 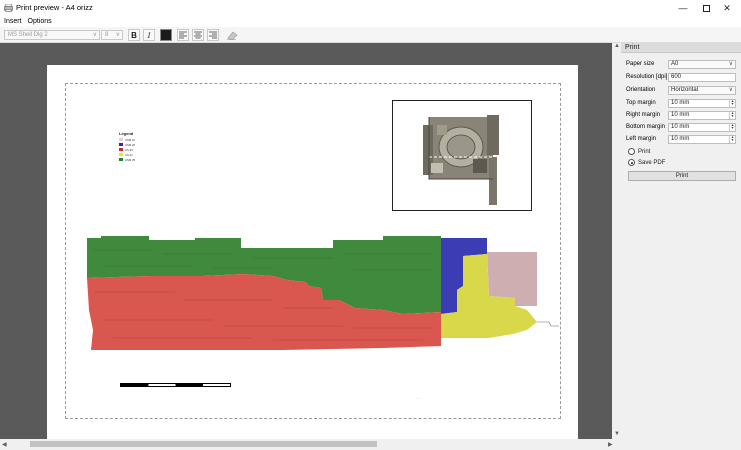 I want to click on scale-bar, so click(x=175, y=385).